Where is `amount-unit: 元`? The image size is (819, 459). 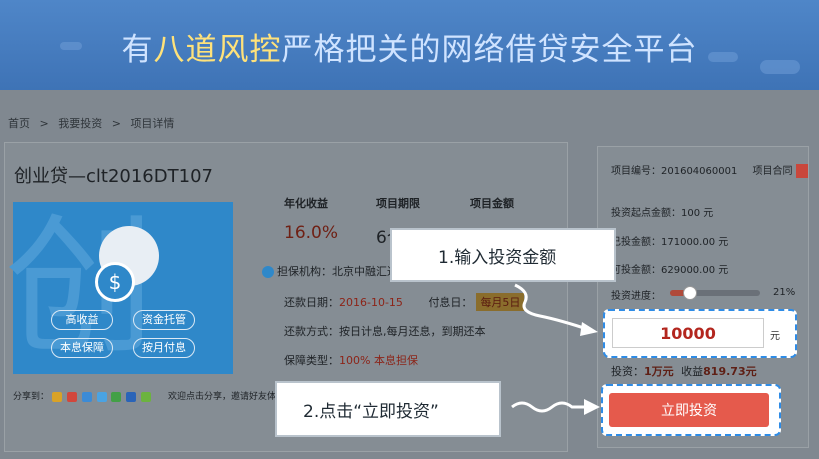 amount-unit: 元 is located at coordinates (775, 336).